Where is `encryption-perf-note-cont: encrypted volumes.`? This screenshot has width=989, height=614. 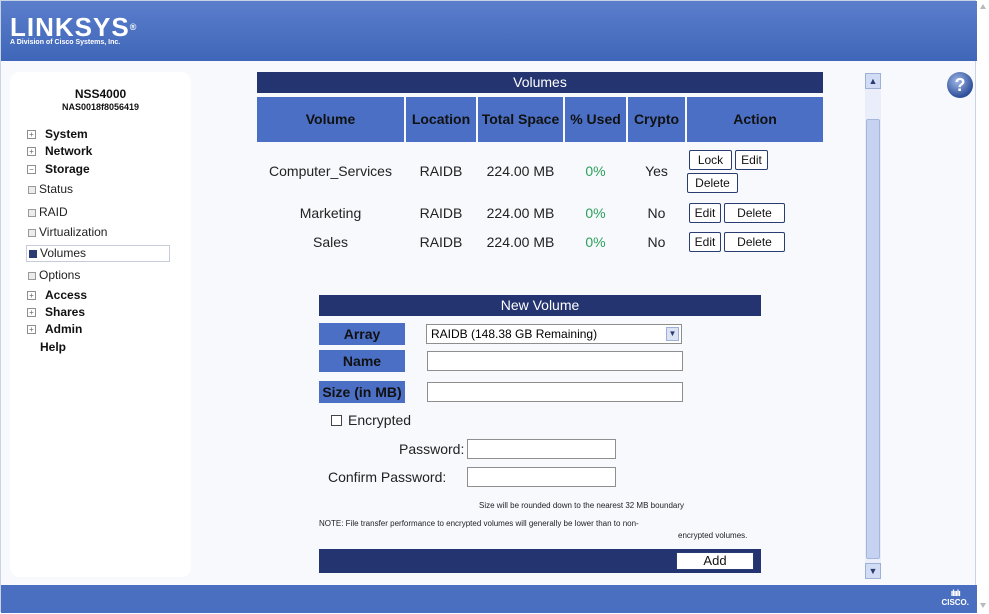
encryption-perf-note-cont: encrypted volumes. is located at coordinates (713, 535).